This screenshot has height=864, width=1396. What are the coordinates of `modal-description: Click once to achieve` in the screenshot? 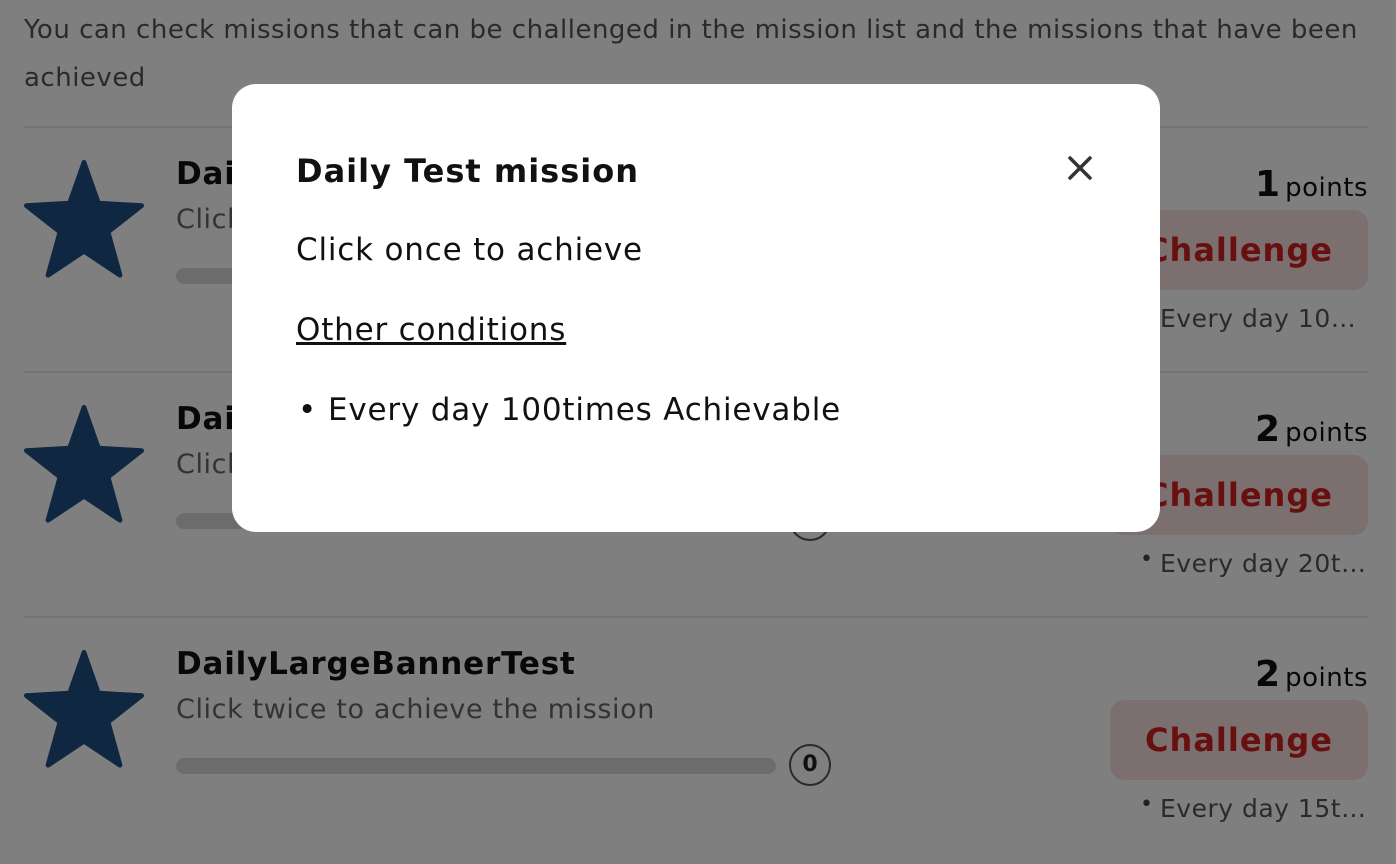 It's located at (469, 250).